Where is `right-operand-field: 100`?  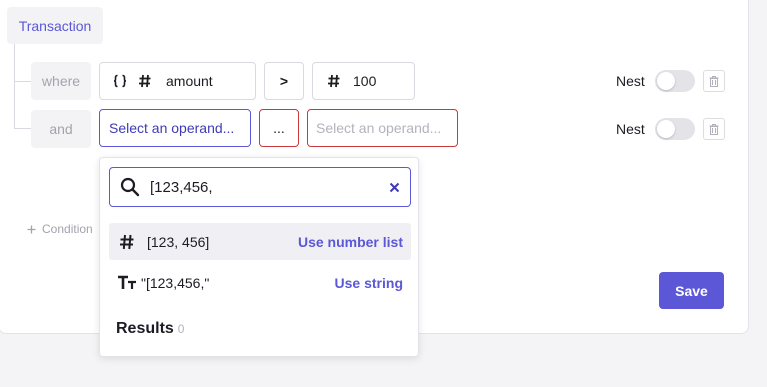
right-operand-field: 100 is located at coordinates (363, 81).